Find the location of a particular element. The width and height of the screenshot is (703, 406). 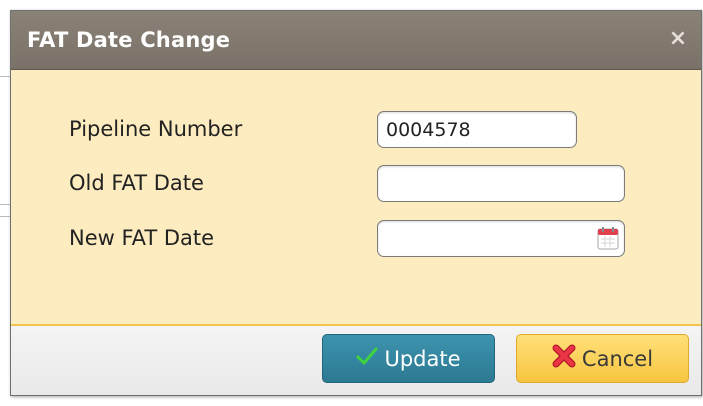

pipeline-number-label: Pipeline Number is located at coordinates (156, 129).